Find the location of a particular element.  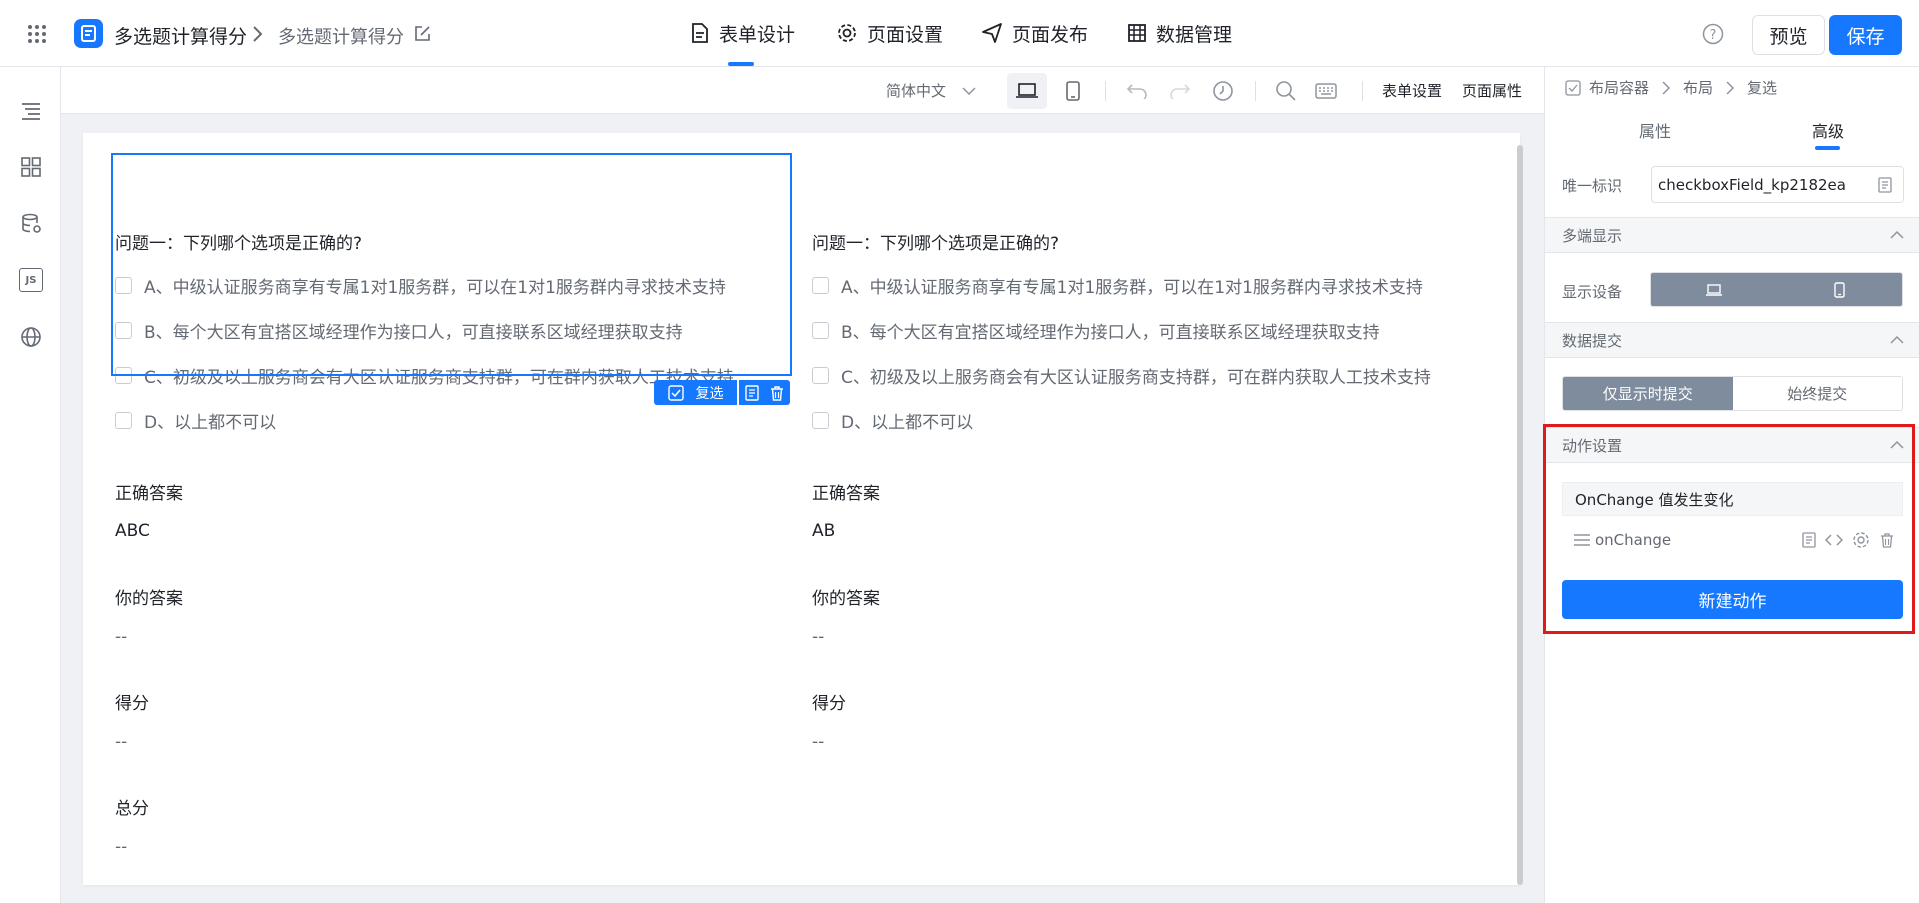

unique-id-label: 唯一标识 is located at coordinates (1592, 186).